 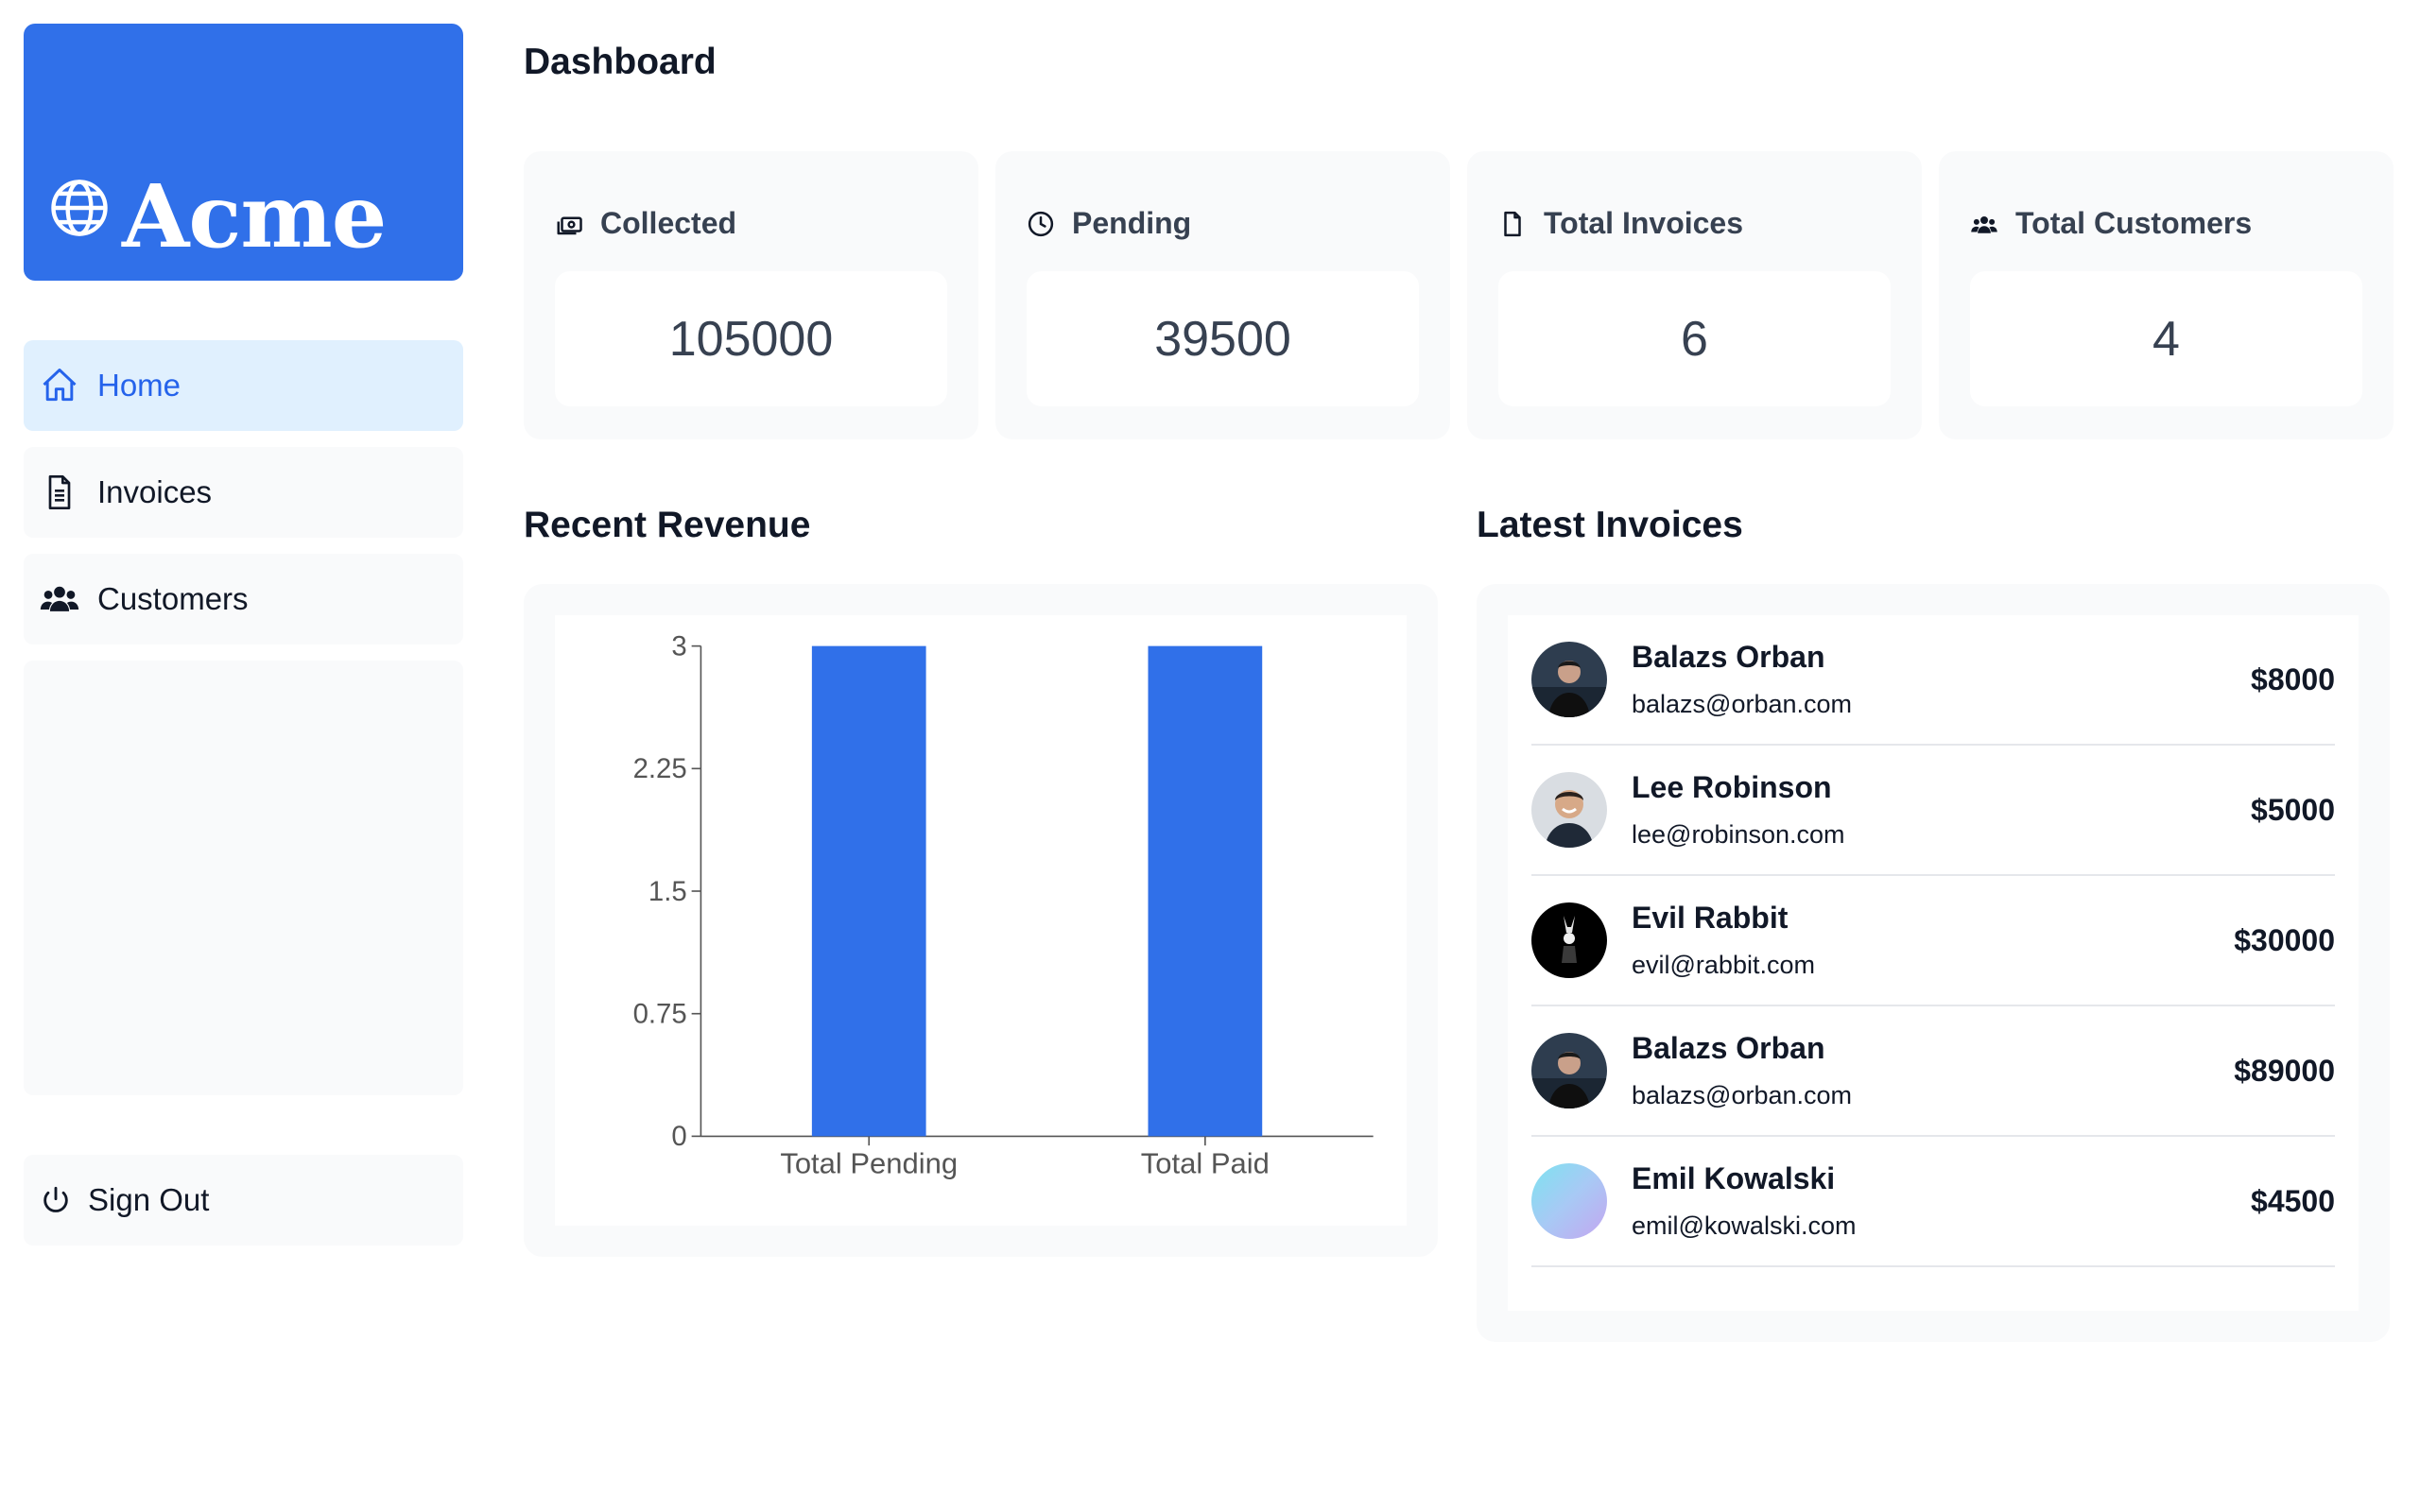 I want to click on y-tick-label: 0, so click(x=678, y=1136).